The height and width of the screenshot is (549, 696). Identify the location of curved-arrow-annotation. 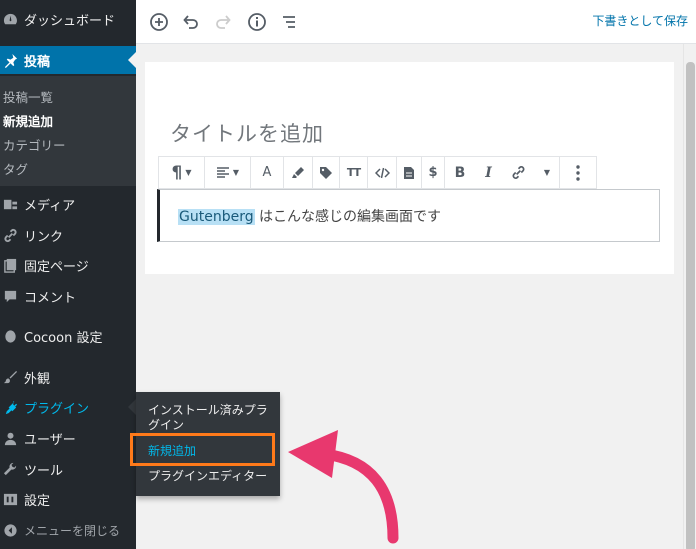
(343, 487).